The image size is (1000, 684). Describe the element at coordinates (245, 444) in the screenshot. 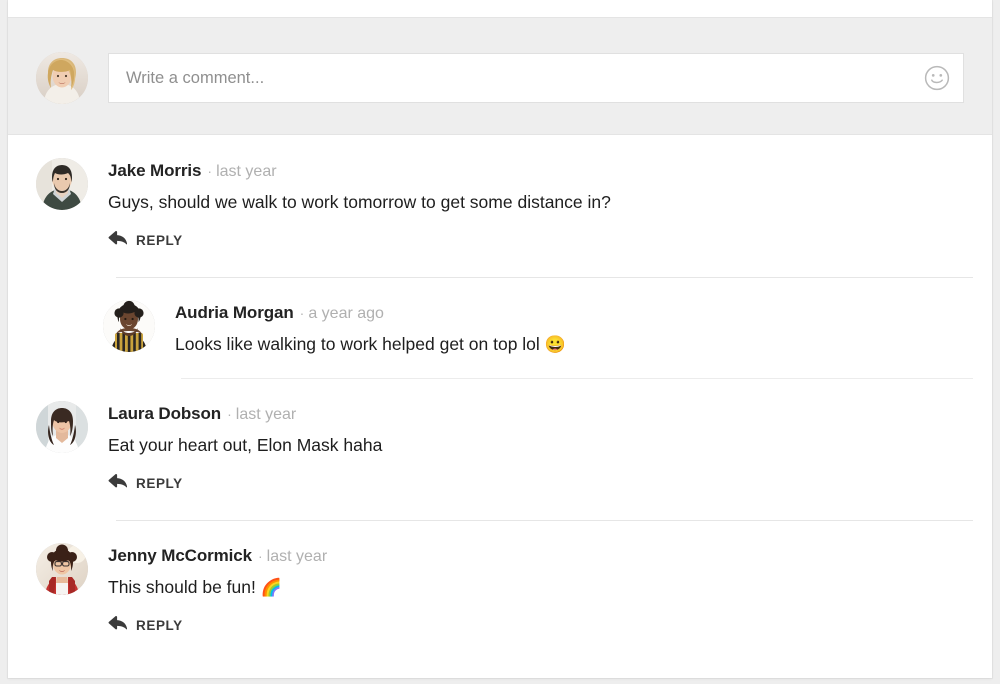

I see `comment-text-value: Eat your heart out, Elon Mask haha` at that location.